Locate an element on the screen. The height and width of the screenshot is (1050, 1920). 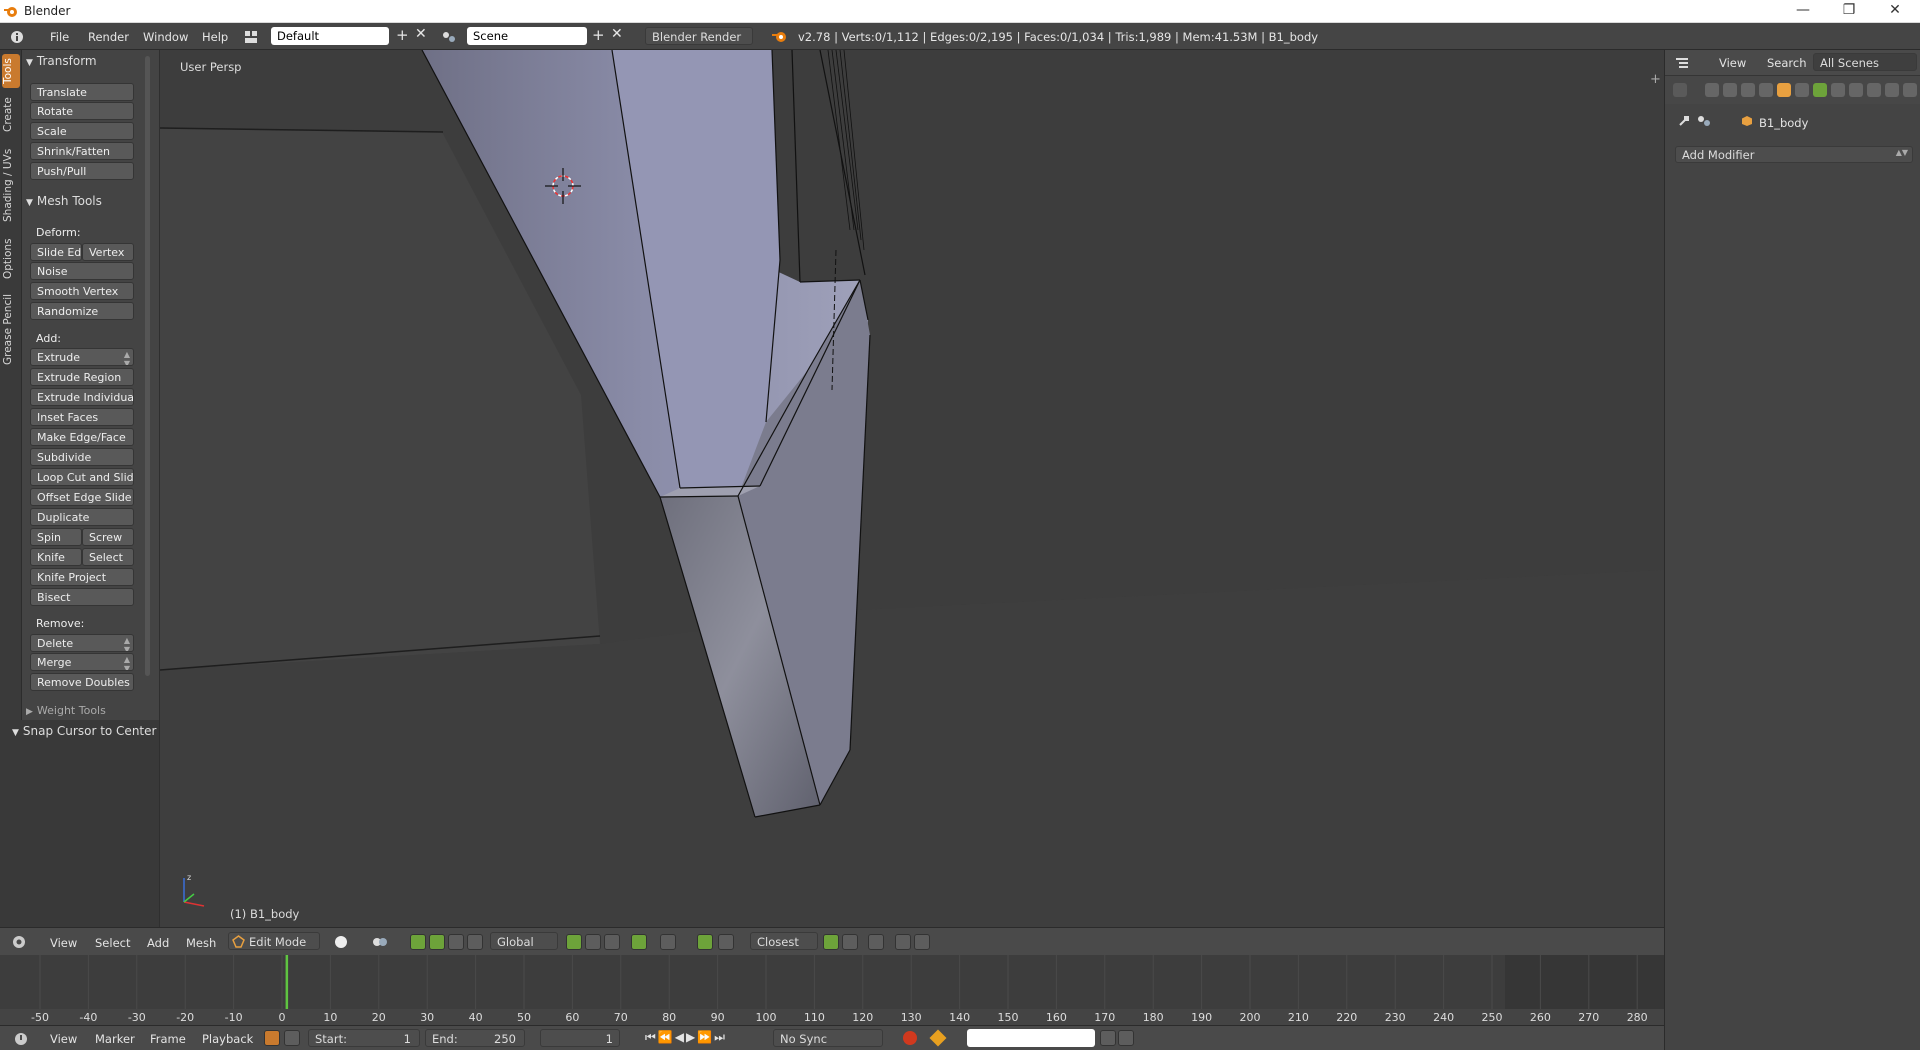
smooth-vertex-button: Smooth Vertex is located at coordinates (82, 291).